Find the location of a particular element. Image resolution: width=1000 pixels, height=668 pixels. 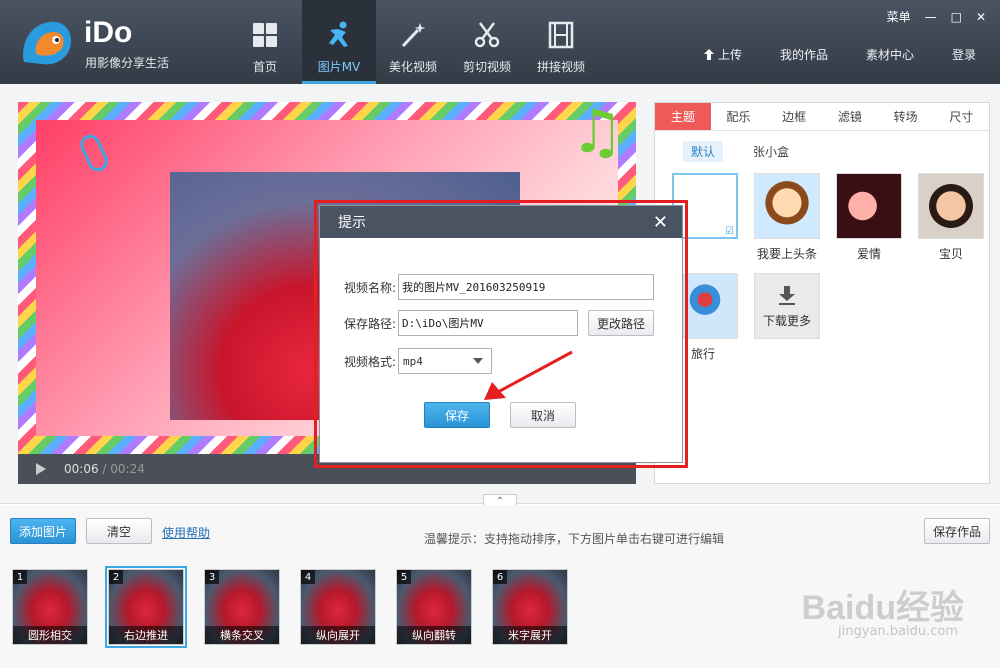

nav-beautify-video: 美化视频 is located at coordinates (413, 42).